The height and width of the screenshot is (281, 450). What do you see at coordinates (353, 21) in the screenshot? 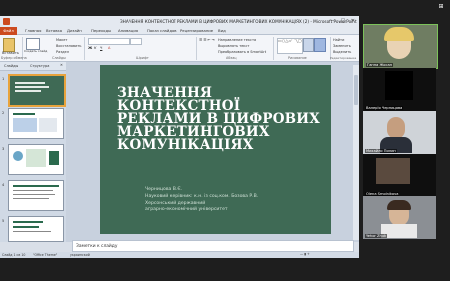
I see `close-icon: ✕` at bounding box center [353, 21].